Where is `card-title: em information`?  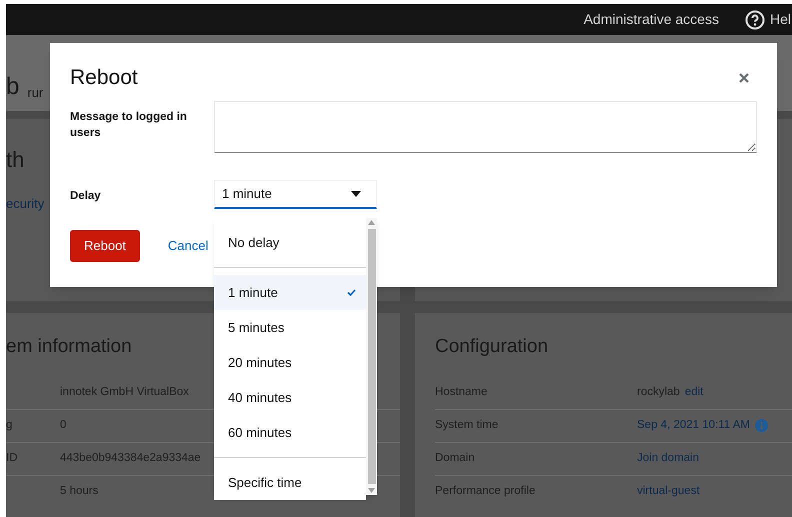
card-title: em information is located at coordinates (69, 347).